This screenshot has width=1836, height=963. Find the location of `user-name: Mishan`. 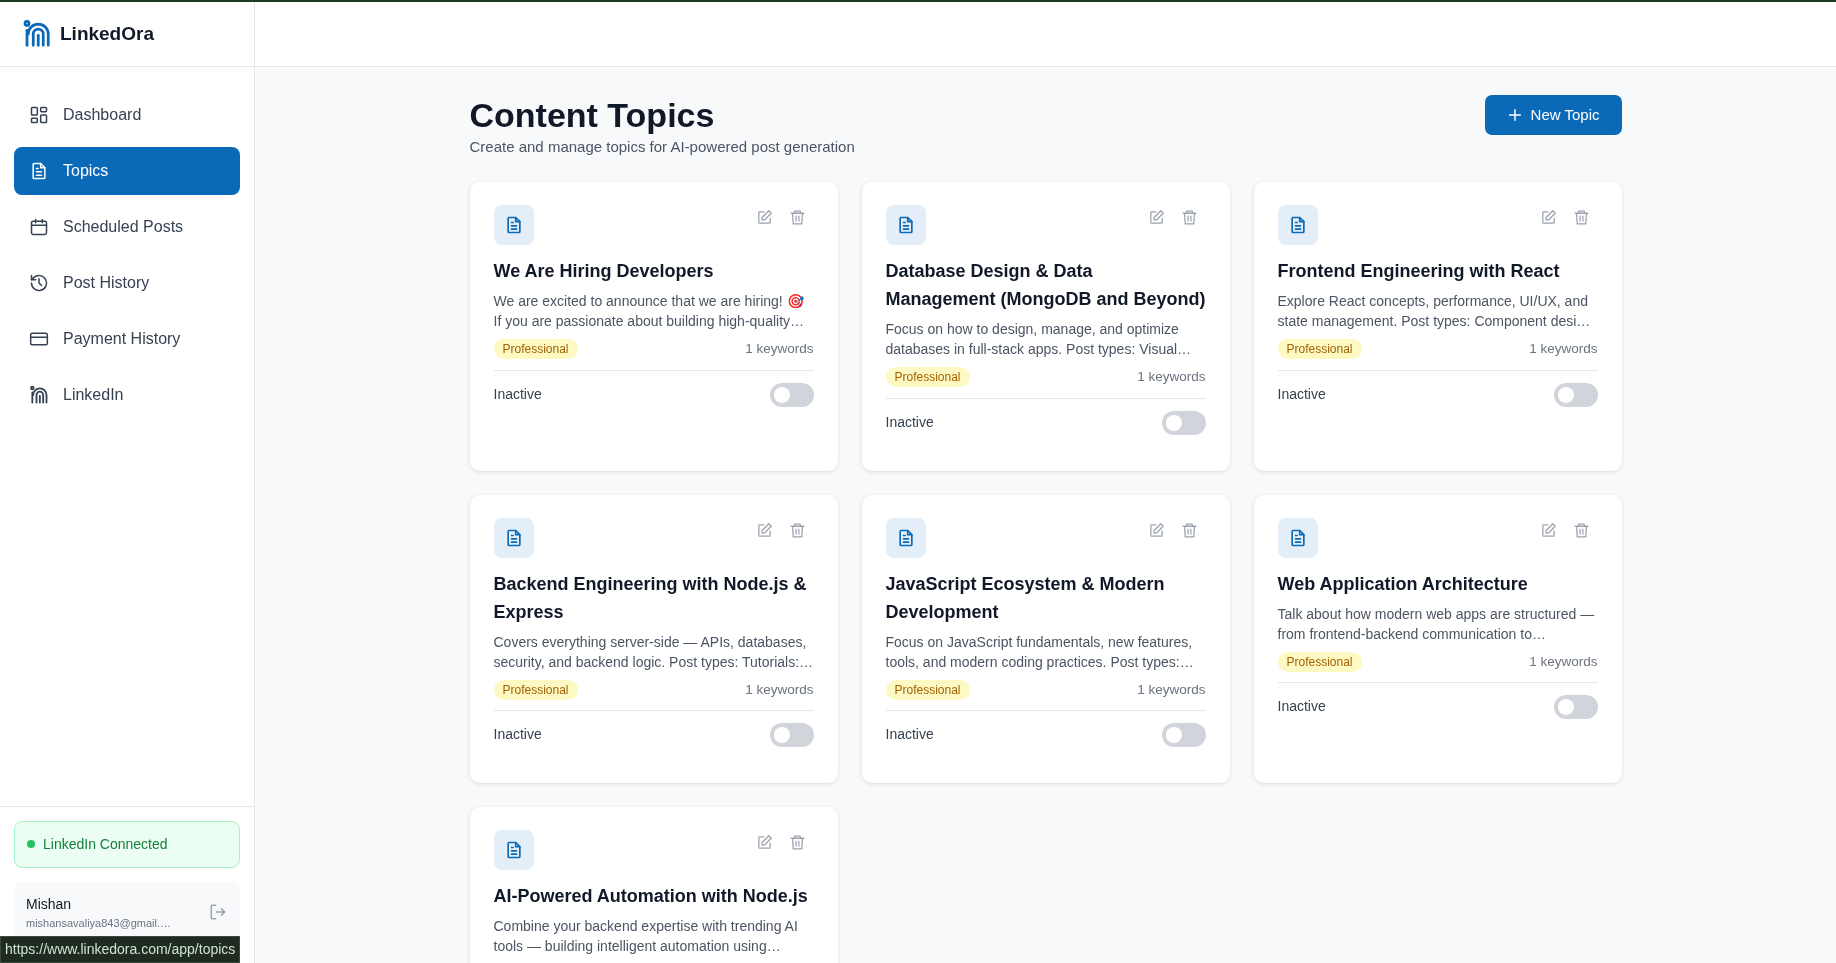

user-name: Mishan is located at coordinates (49, 904).